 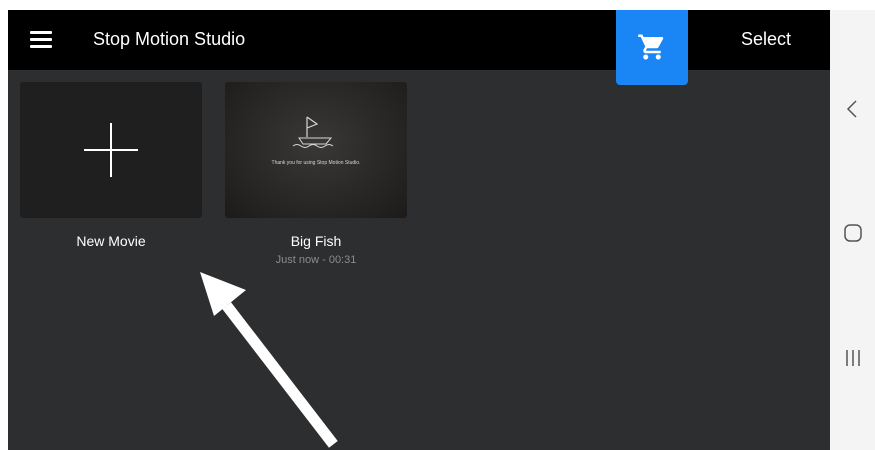 I want to click on shopping-cart-icon, so click(x=651, y=47).